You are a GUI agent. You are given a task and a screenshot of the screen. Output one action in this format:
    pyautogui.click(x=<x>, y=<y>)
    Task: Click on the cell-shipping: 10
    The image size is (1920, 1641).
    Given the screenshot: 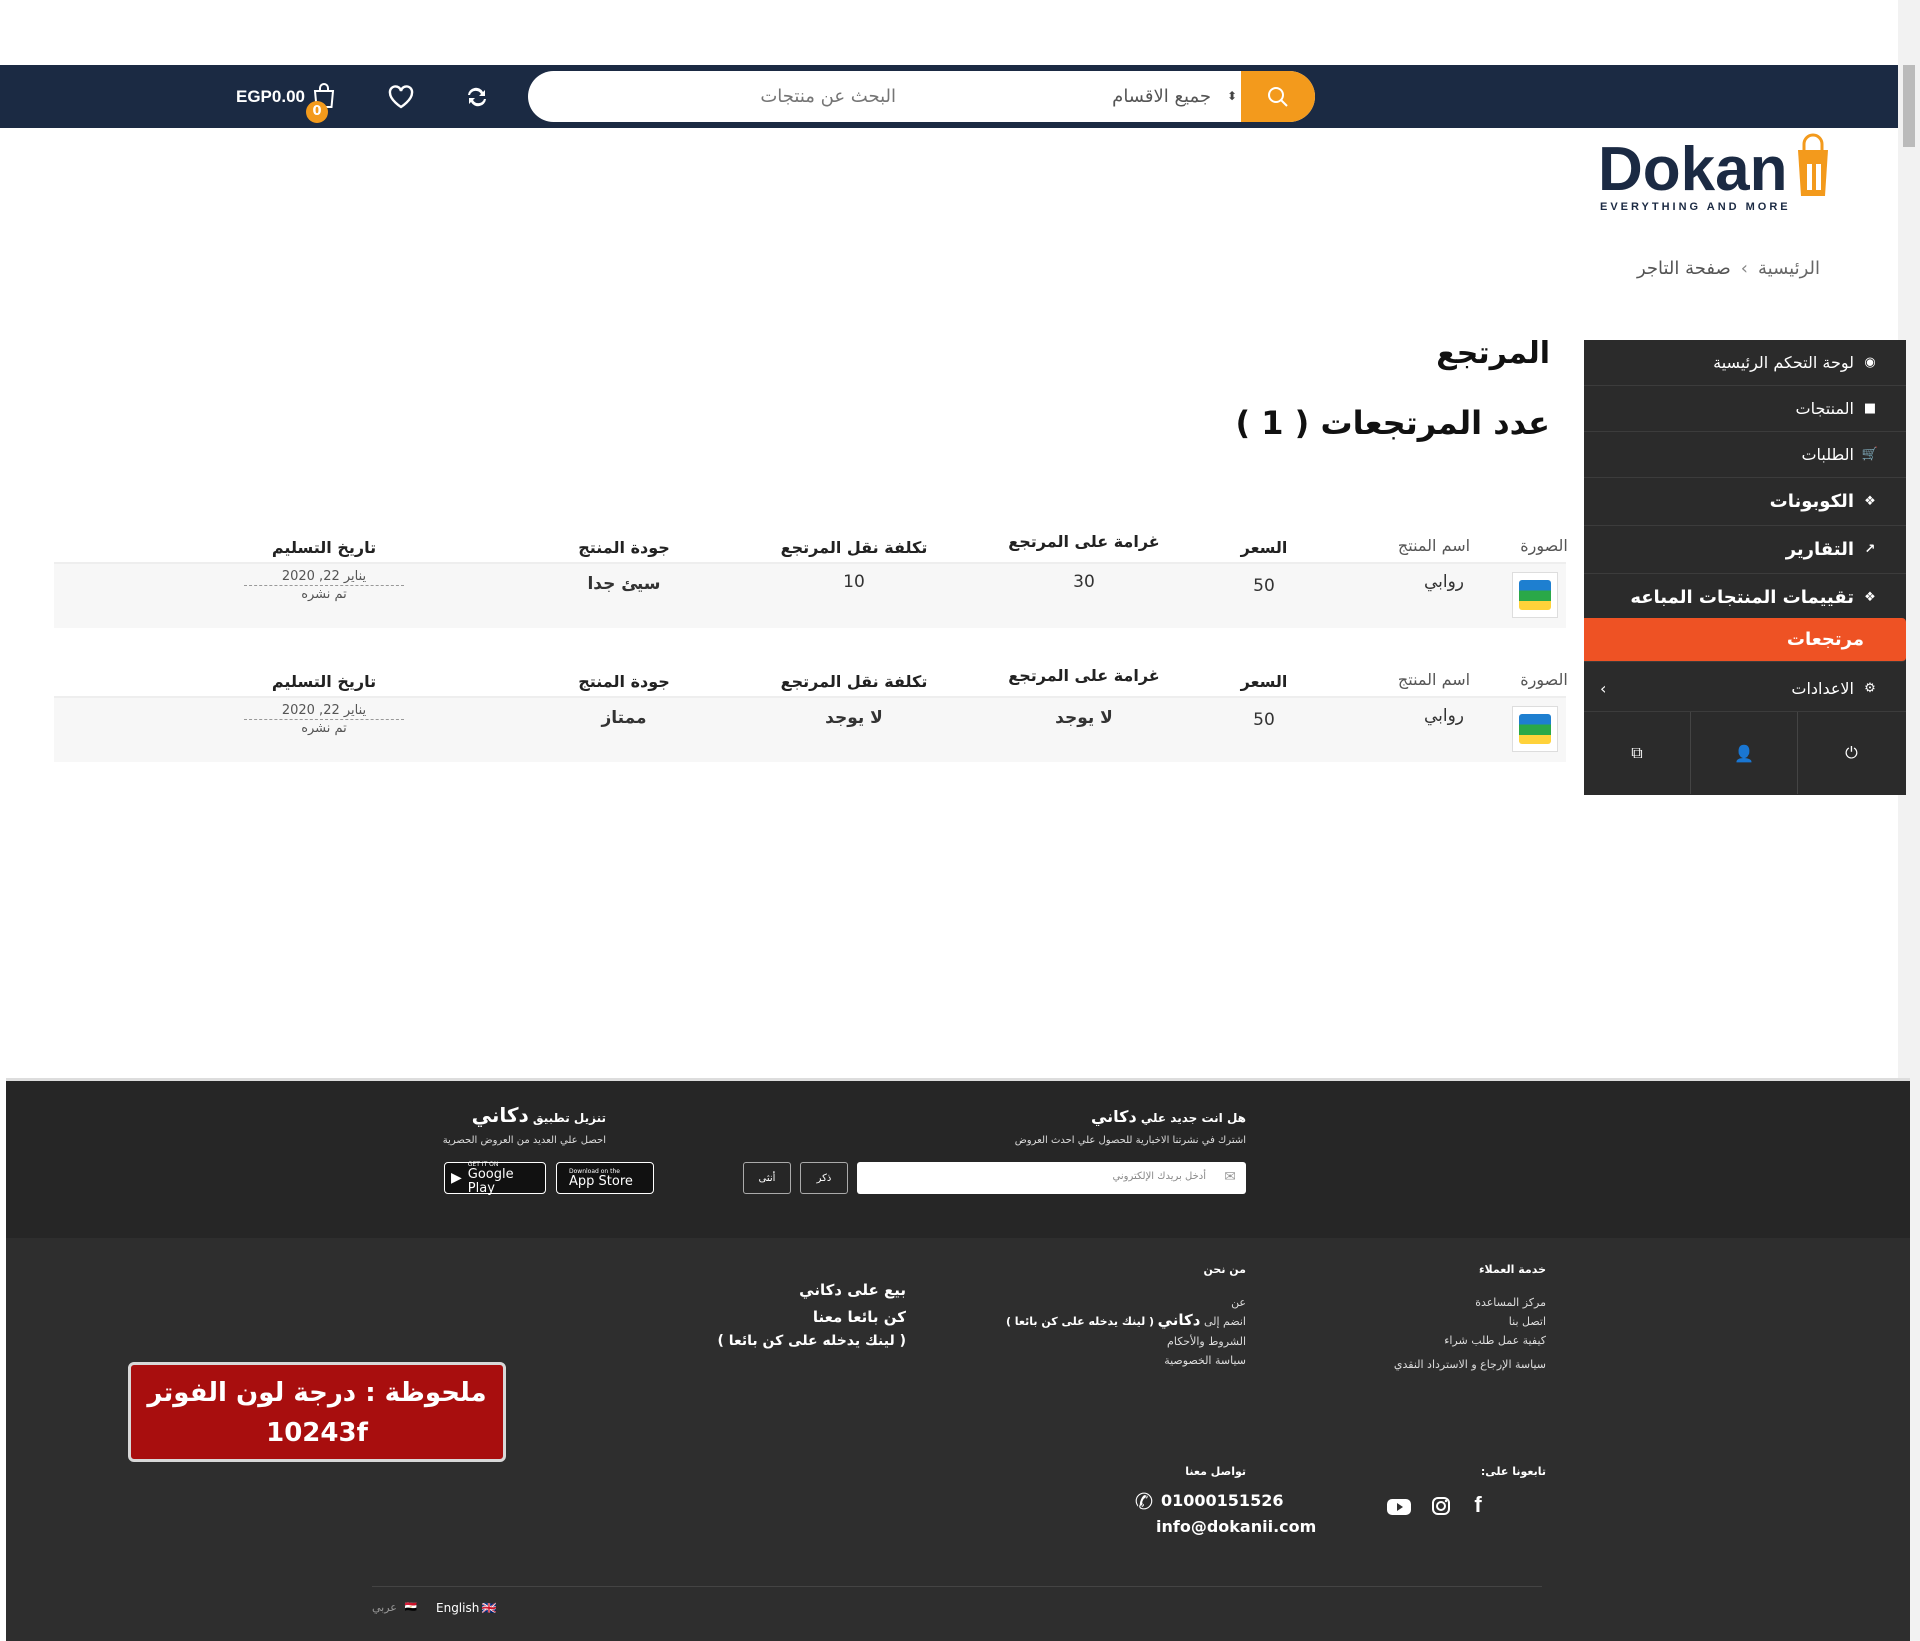 What is the action you would take?
    pyautogui.click(x=854, y=582)
    